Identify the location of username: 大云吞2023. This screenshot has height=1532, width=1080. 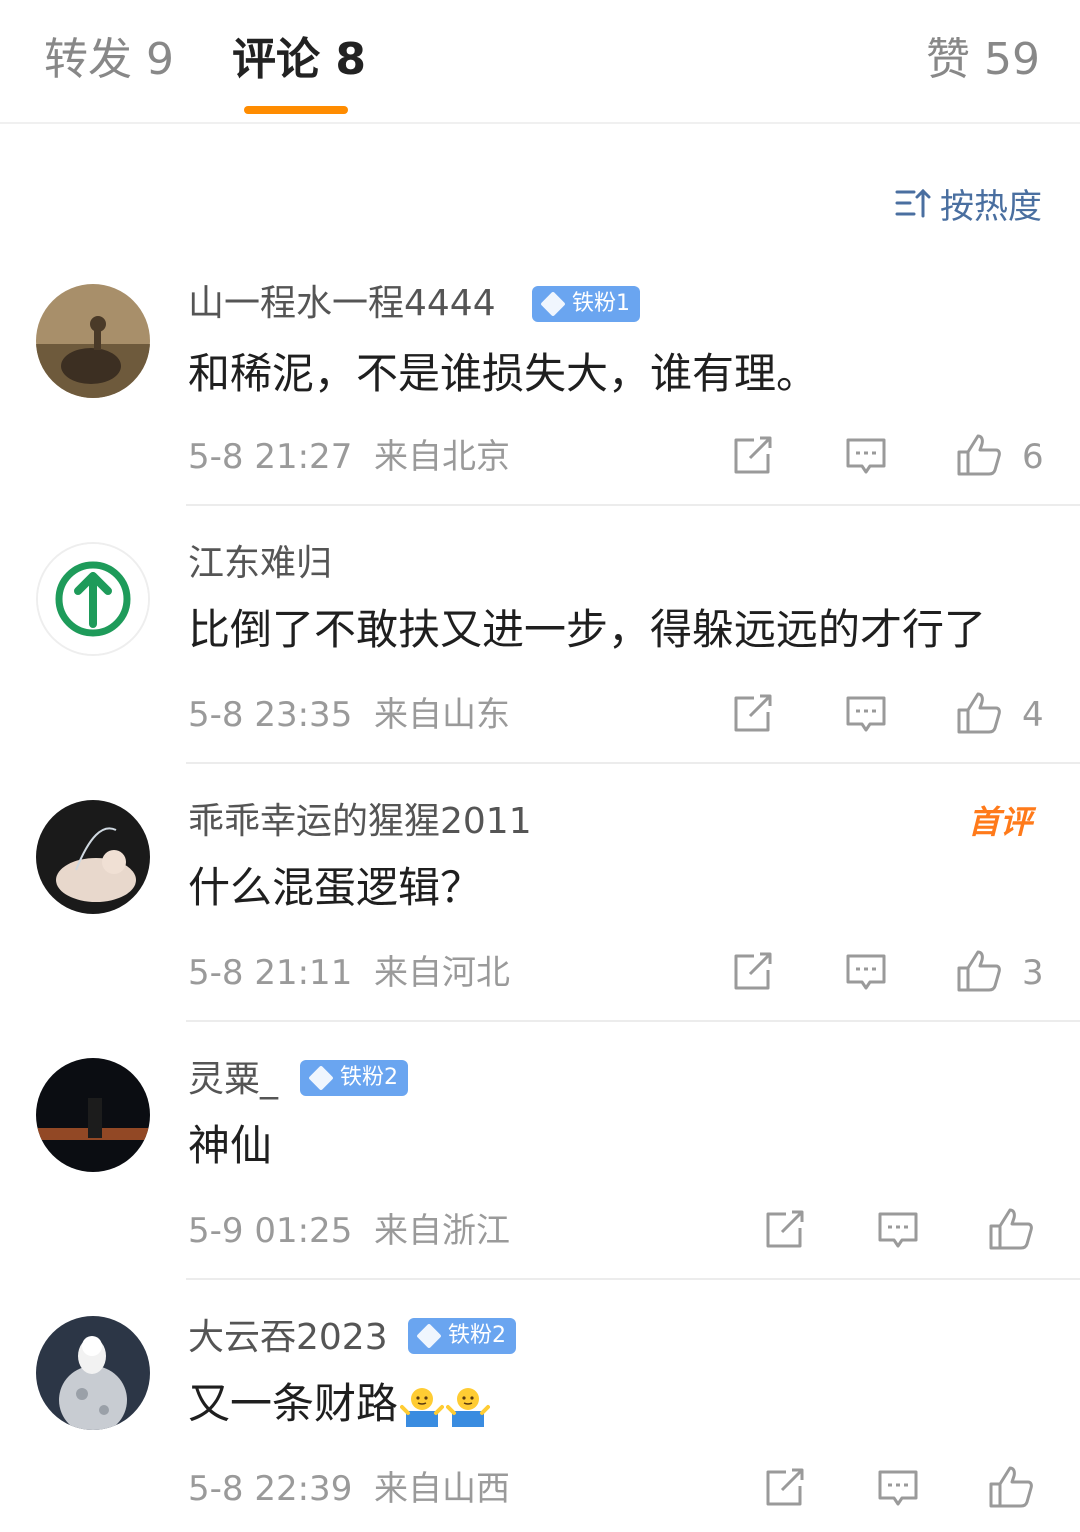
(288, 1338).